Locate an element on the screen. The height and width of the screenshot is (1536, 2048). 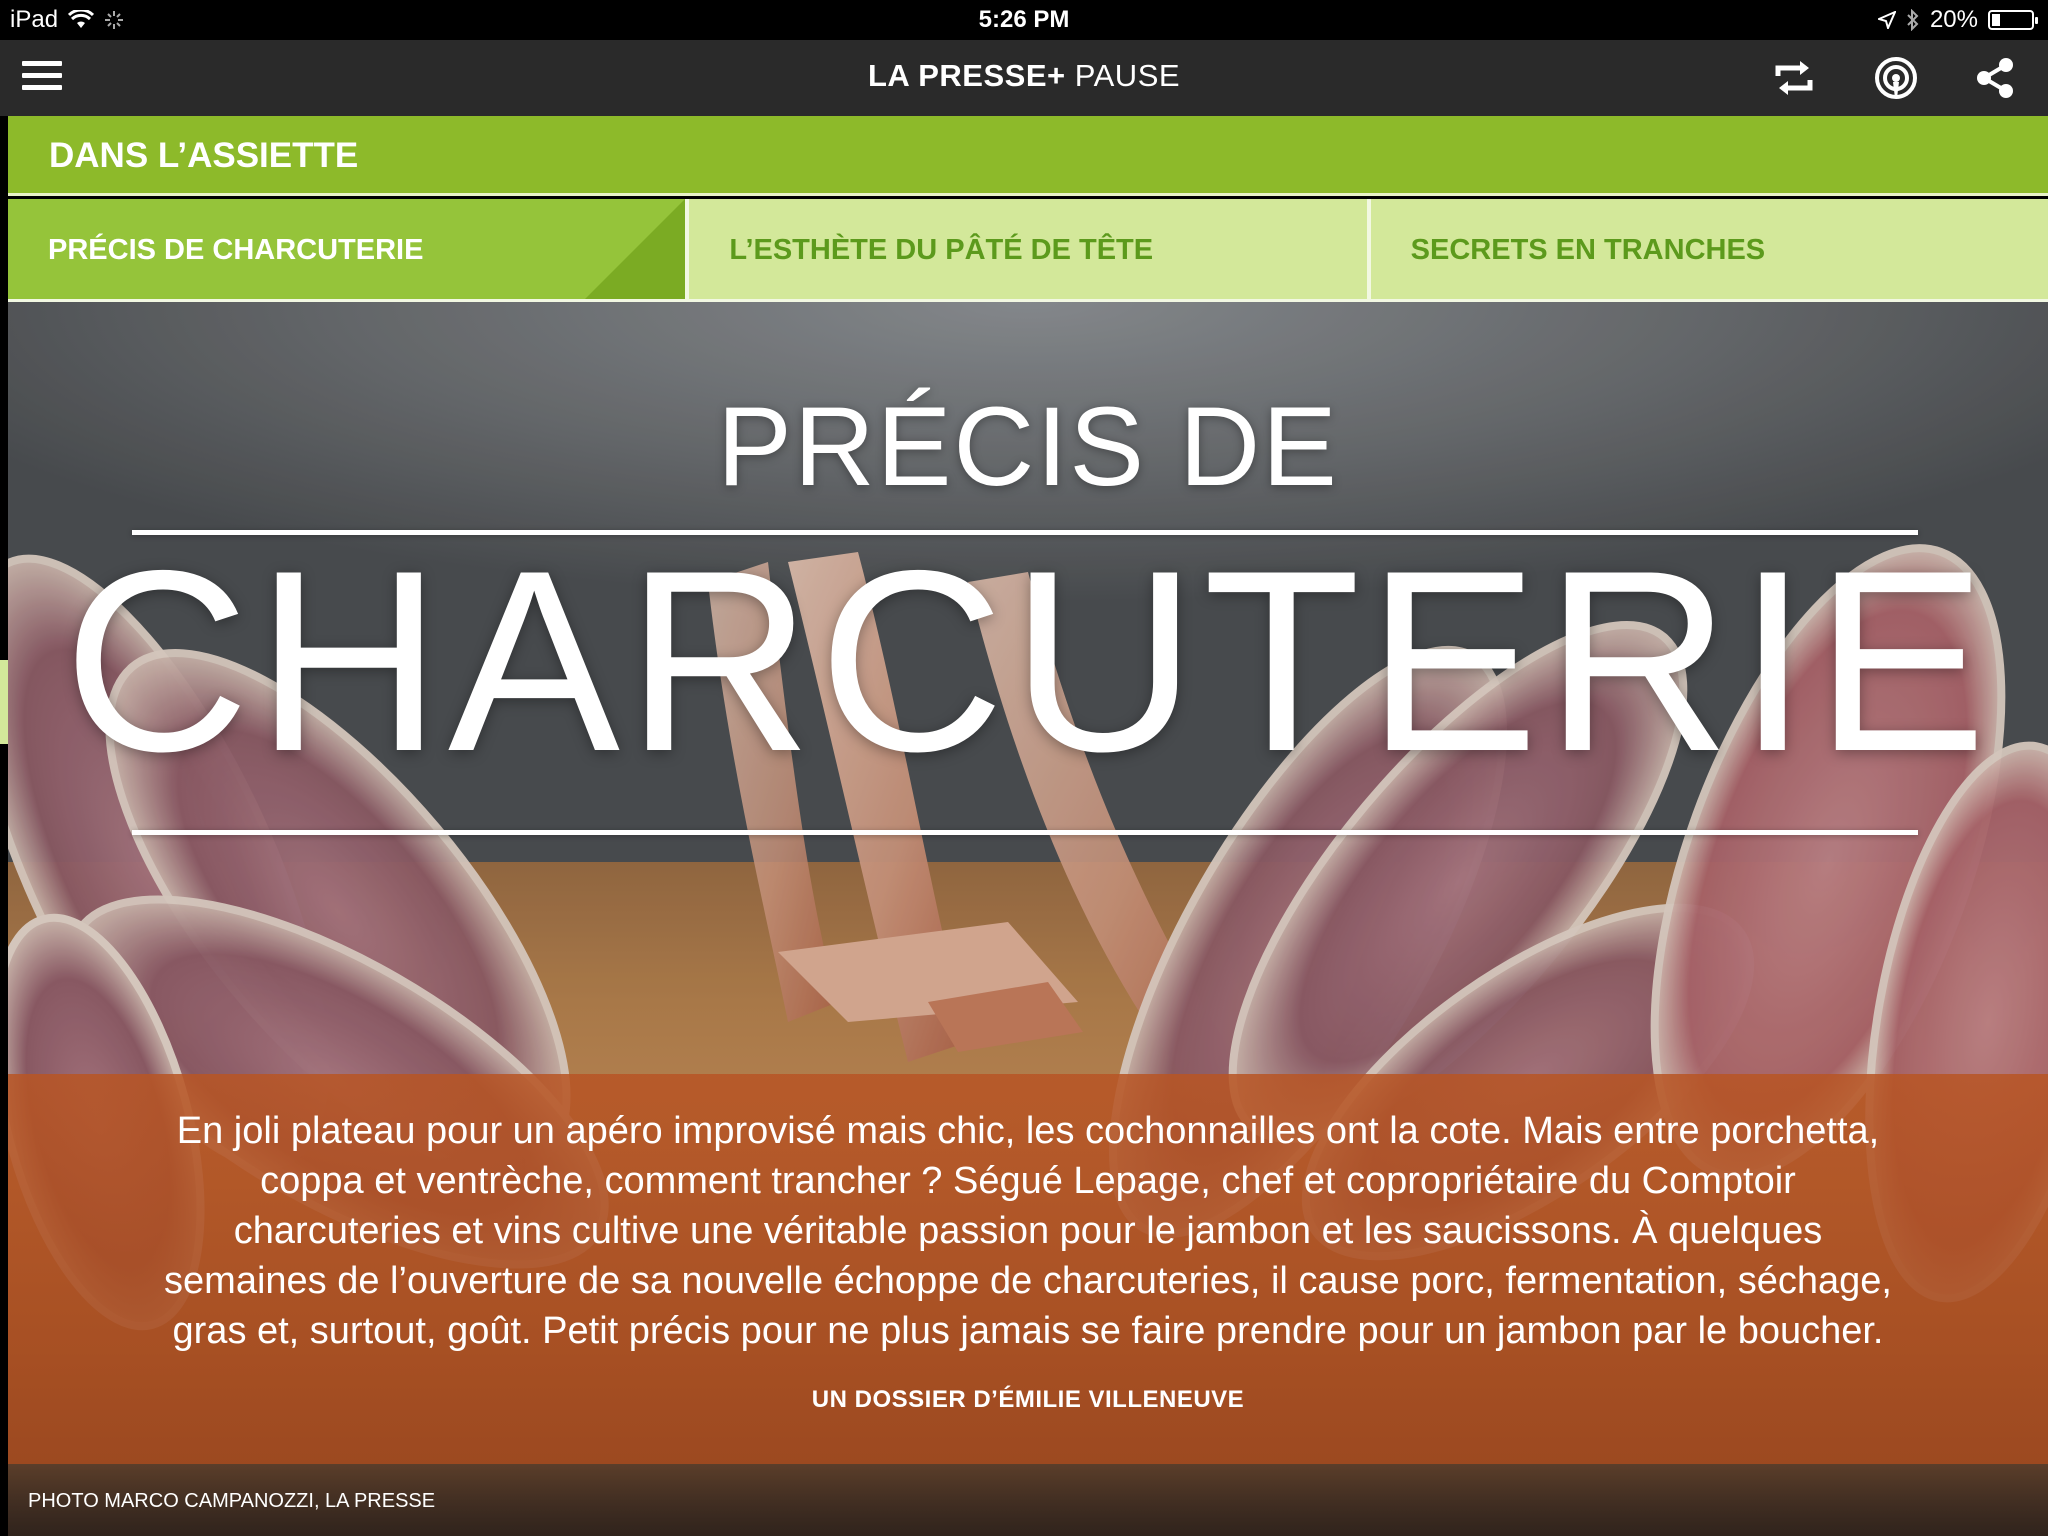
status-right: 20% is located at coordinates (1957, 20).